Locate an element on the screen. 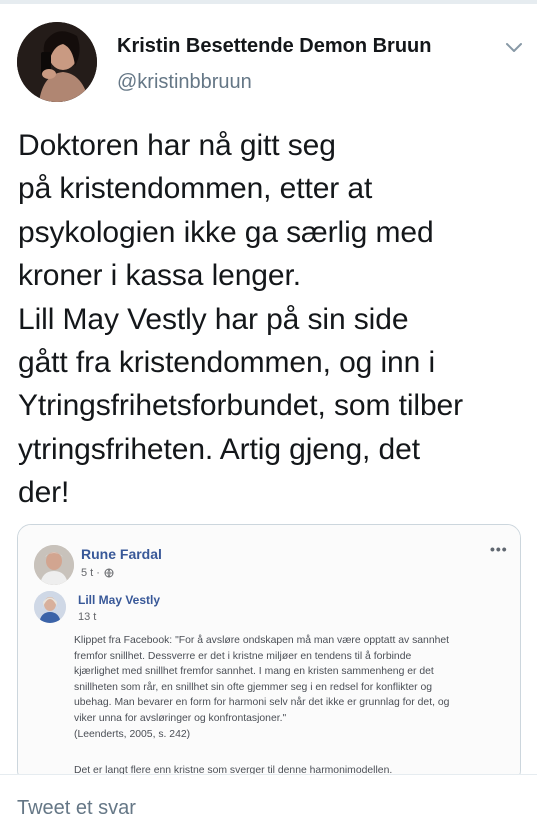  author-handle: @kristinbbruun is located at coordinates (184, 82).